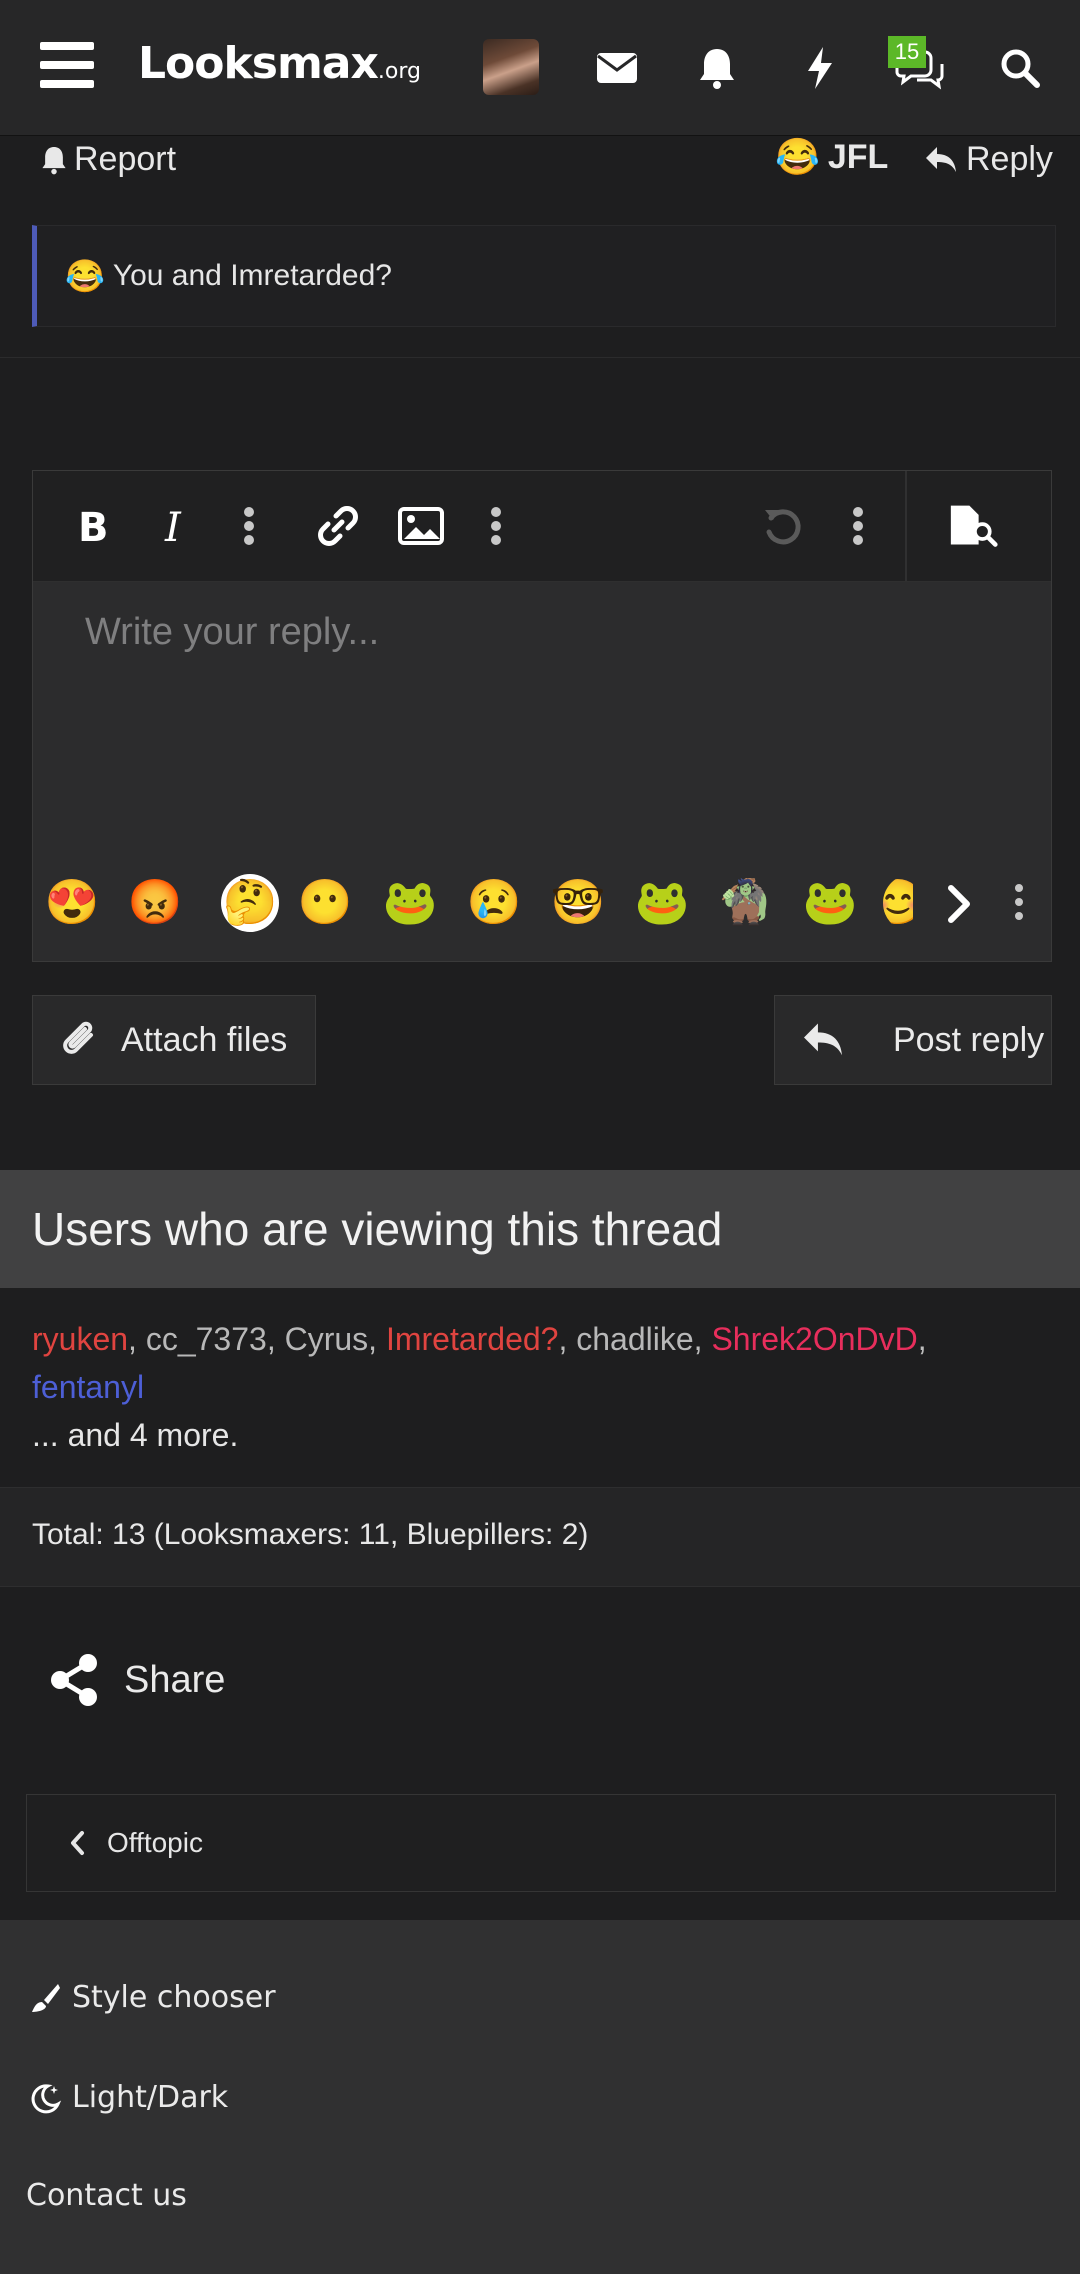  What do you see at coordinates (617, 68) in the screenshot?
I see `envelope-icon` at bounding box center [617, 68].